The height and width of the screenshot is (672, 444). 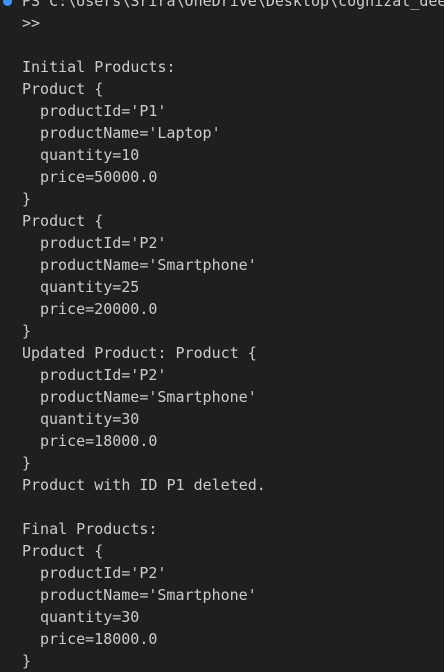 What do you see at coordinates (103, 111) in the screenshot?
I see `output-line: productId='P1'` at bounding box center [103, 111].